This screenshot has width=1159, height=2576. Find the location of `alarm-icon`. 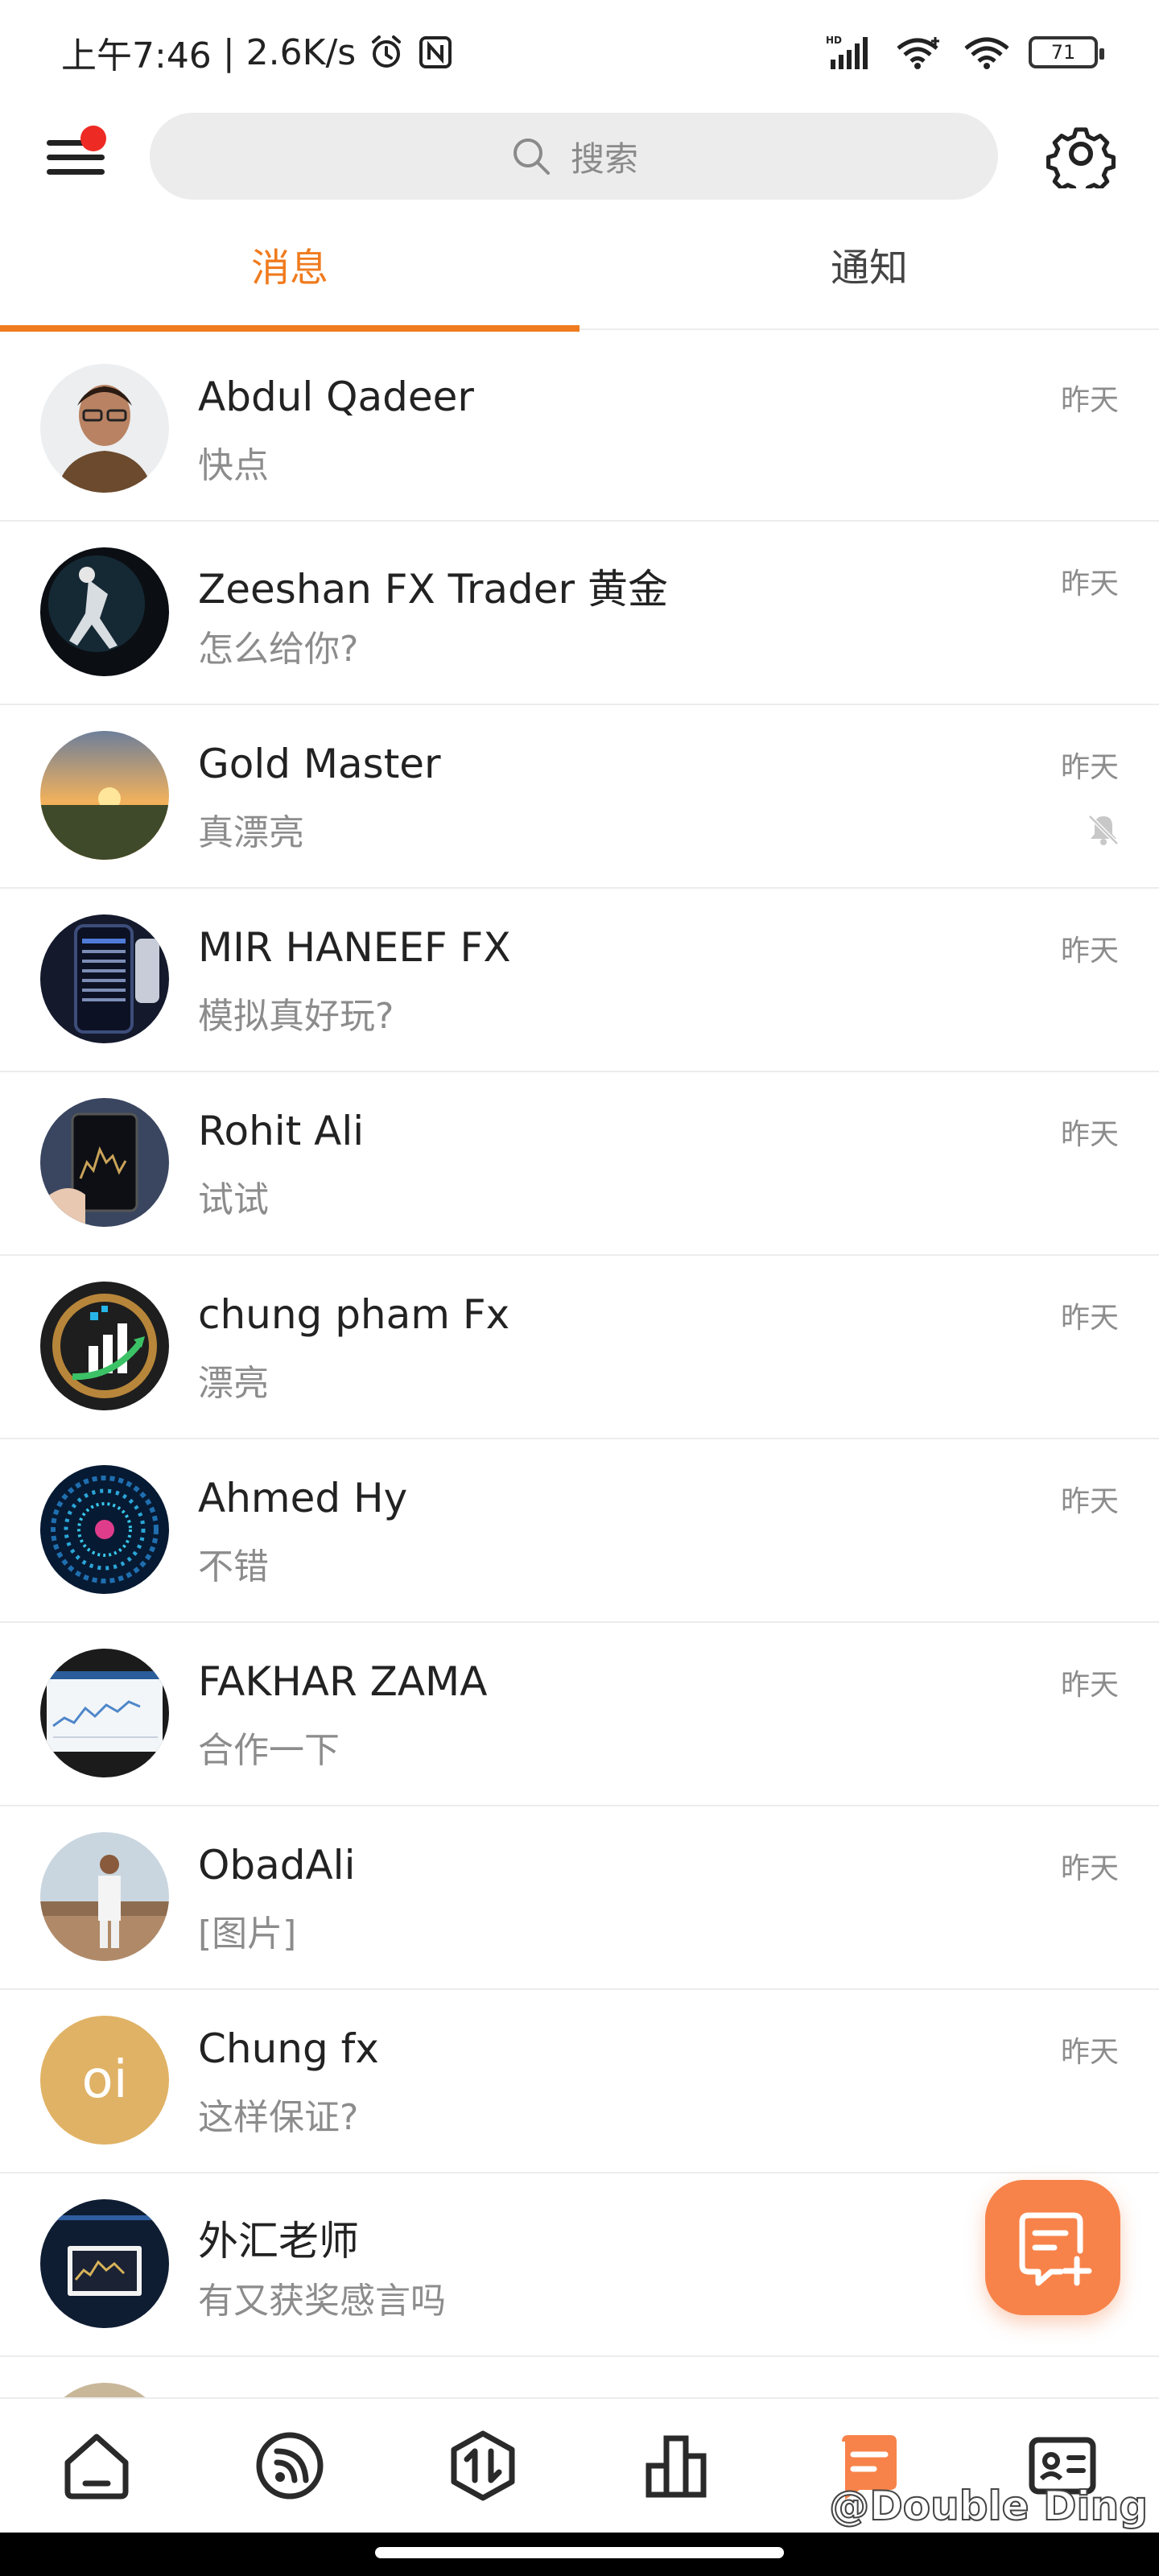

alarm-icon is located at coordinates (387, 51).